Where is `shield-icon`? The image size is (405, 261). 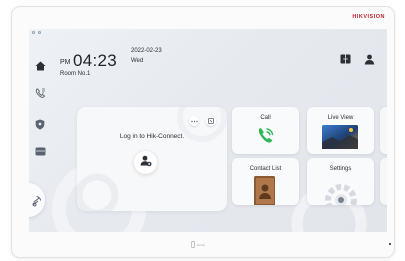
shield-icon is located at coordinates (40, 124).